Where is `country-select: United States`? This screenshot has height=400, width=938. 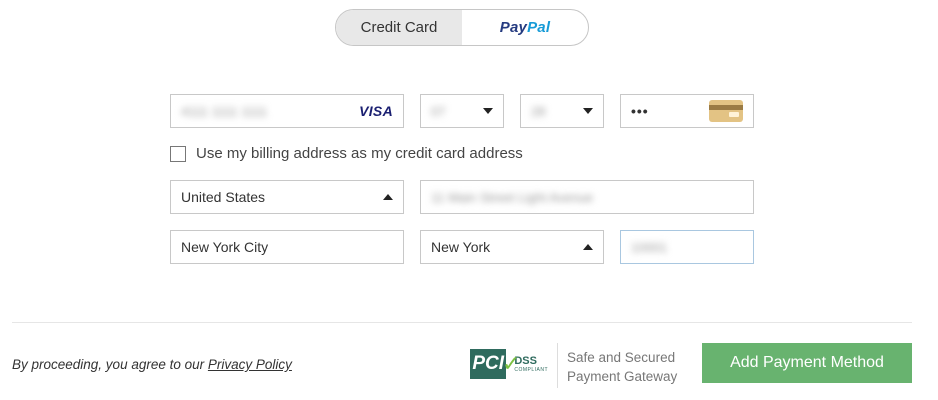
country-select: United States is located at coordinates (287, 197).